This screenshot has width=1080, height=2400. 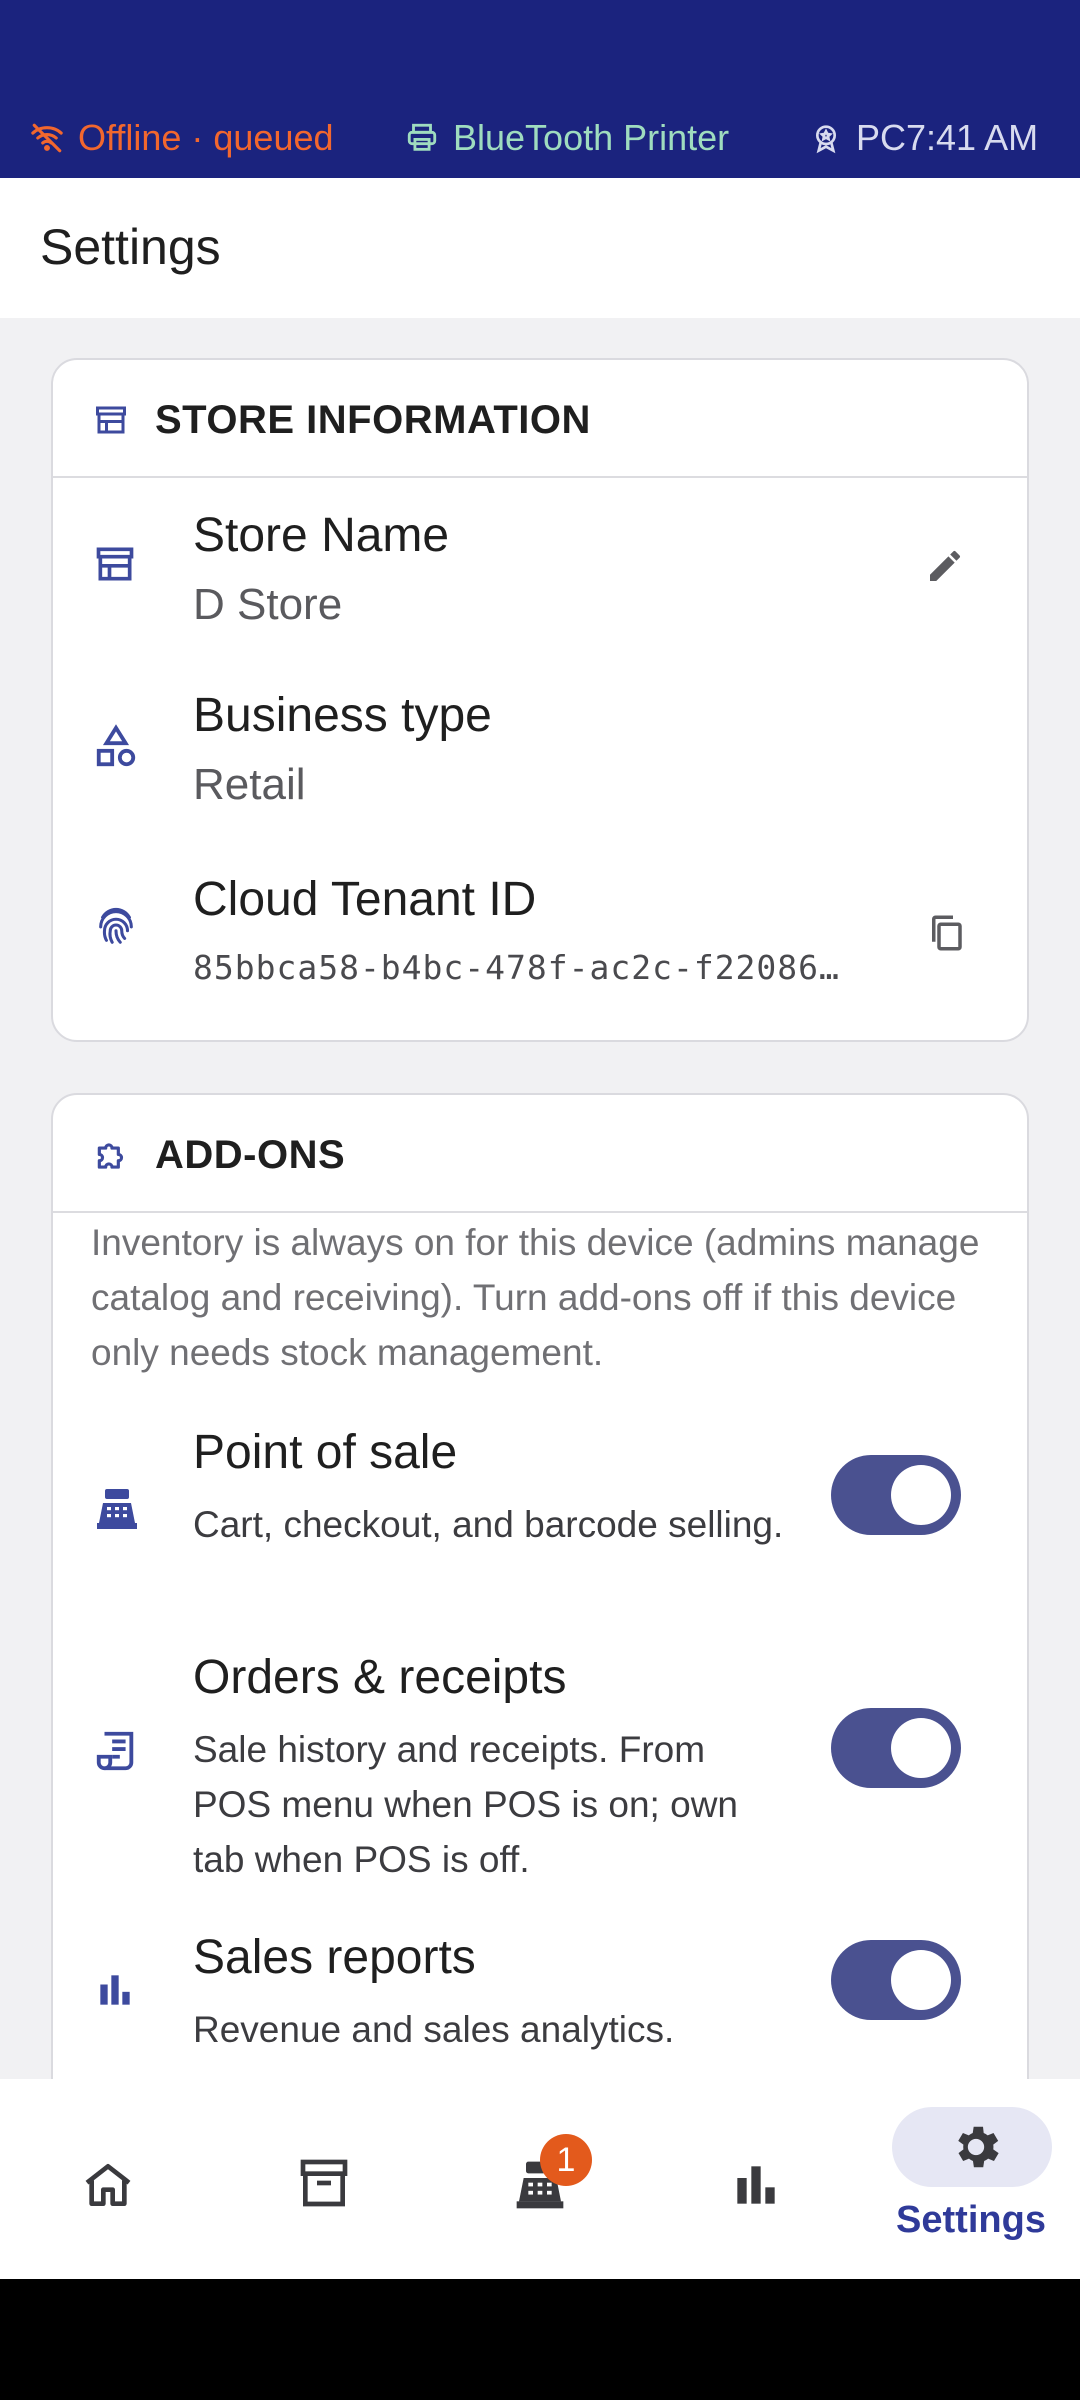 I want to click on sales-reports-toggle, so click(x=896, y=1980).